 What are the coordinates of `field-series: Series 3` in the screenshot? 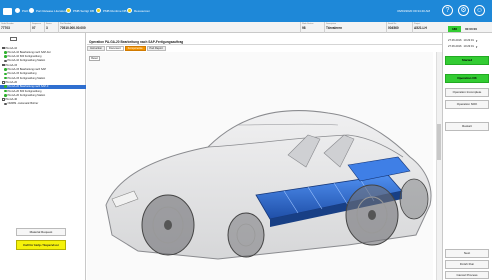 It's located at (50, 27).